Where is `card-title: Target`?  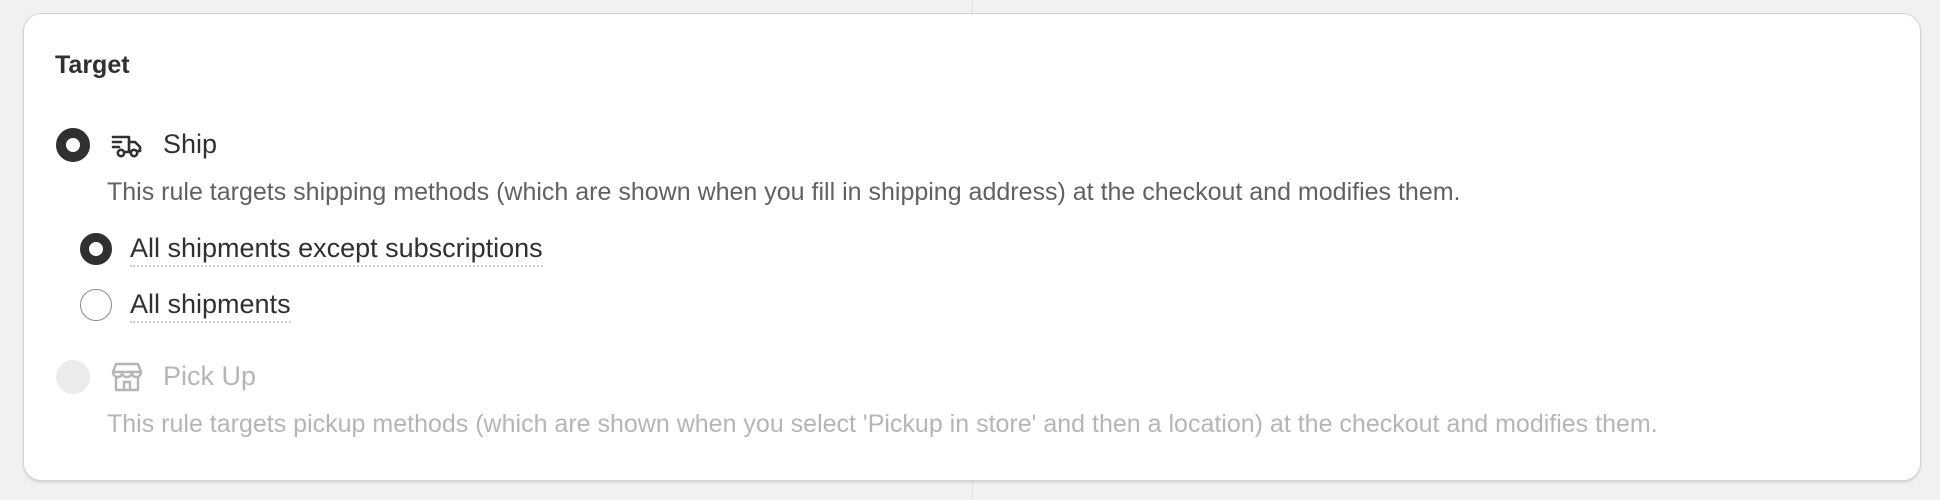 card-title: Target is located at coordinates (92, 65).